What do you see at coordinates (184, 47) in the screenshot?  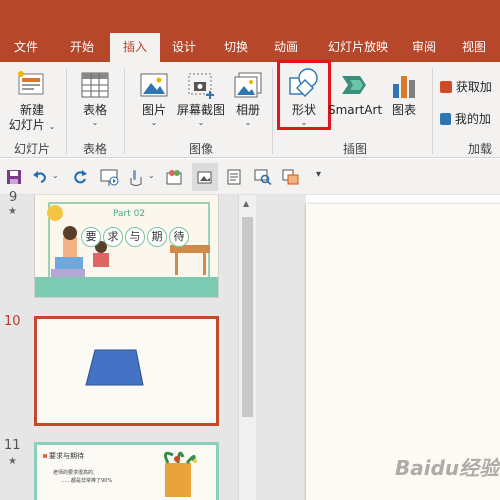 I see `tab-design: 设计` at bounding box center [184, 47].